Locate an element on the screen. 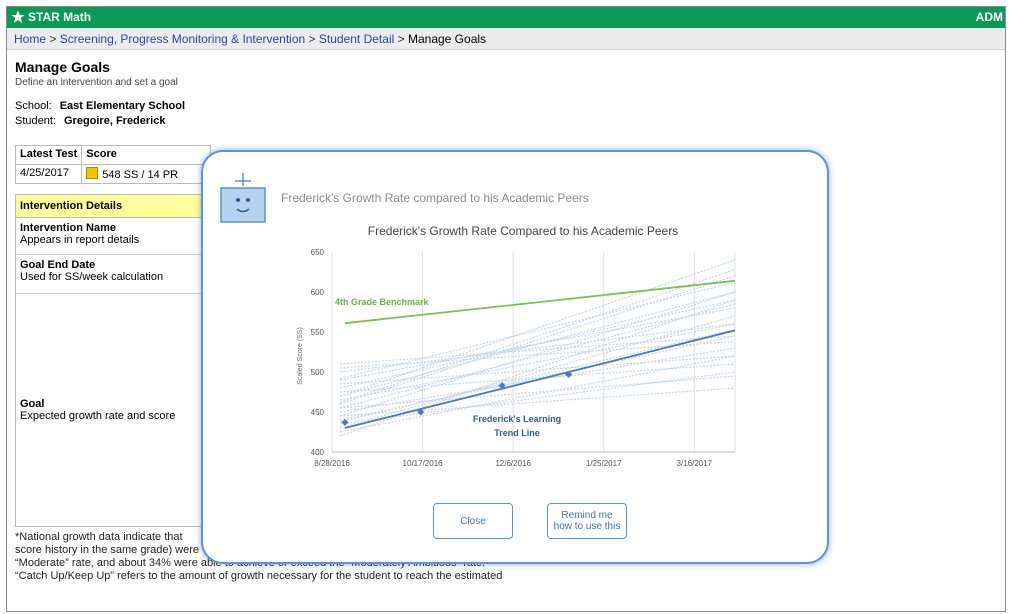  remind-me-label-2: how to use this is located at coordinates (587, 526).